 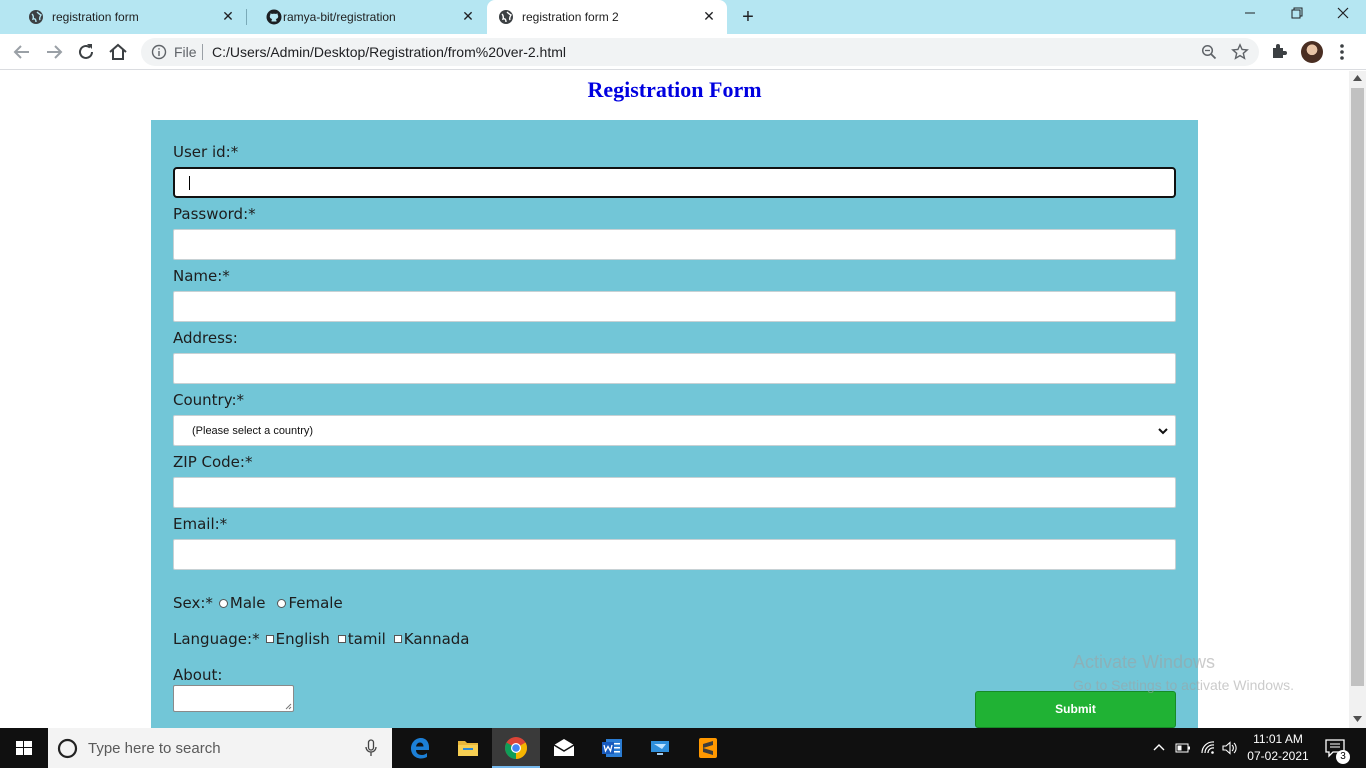 I want to click on country-select: (Please select a country), so click(x=674, y=430).